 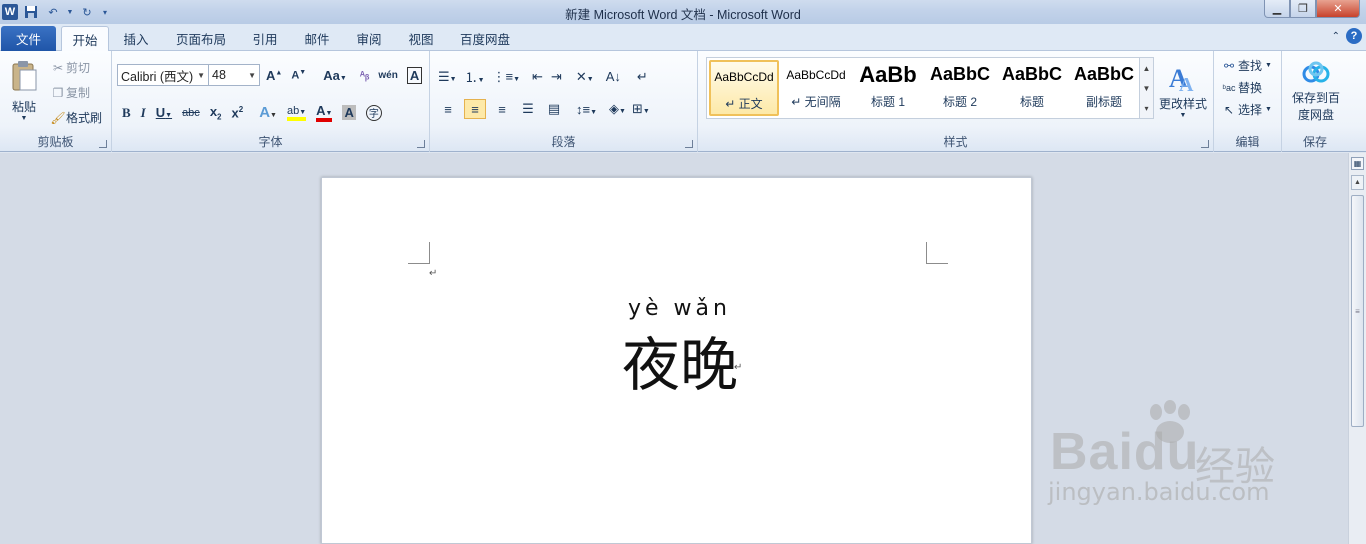 I want to click on sort-icon: A↓, so click(x=613, y=76).